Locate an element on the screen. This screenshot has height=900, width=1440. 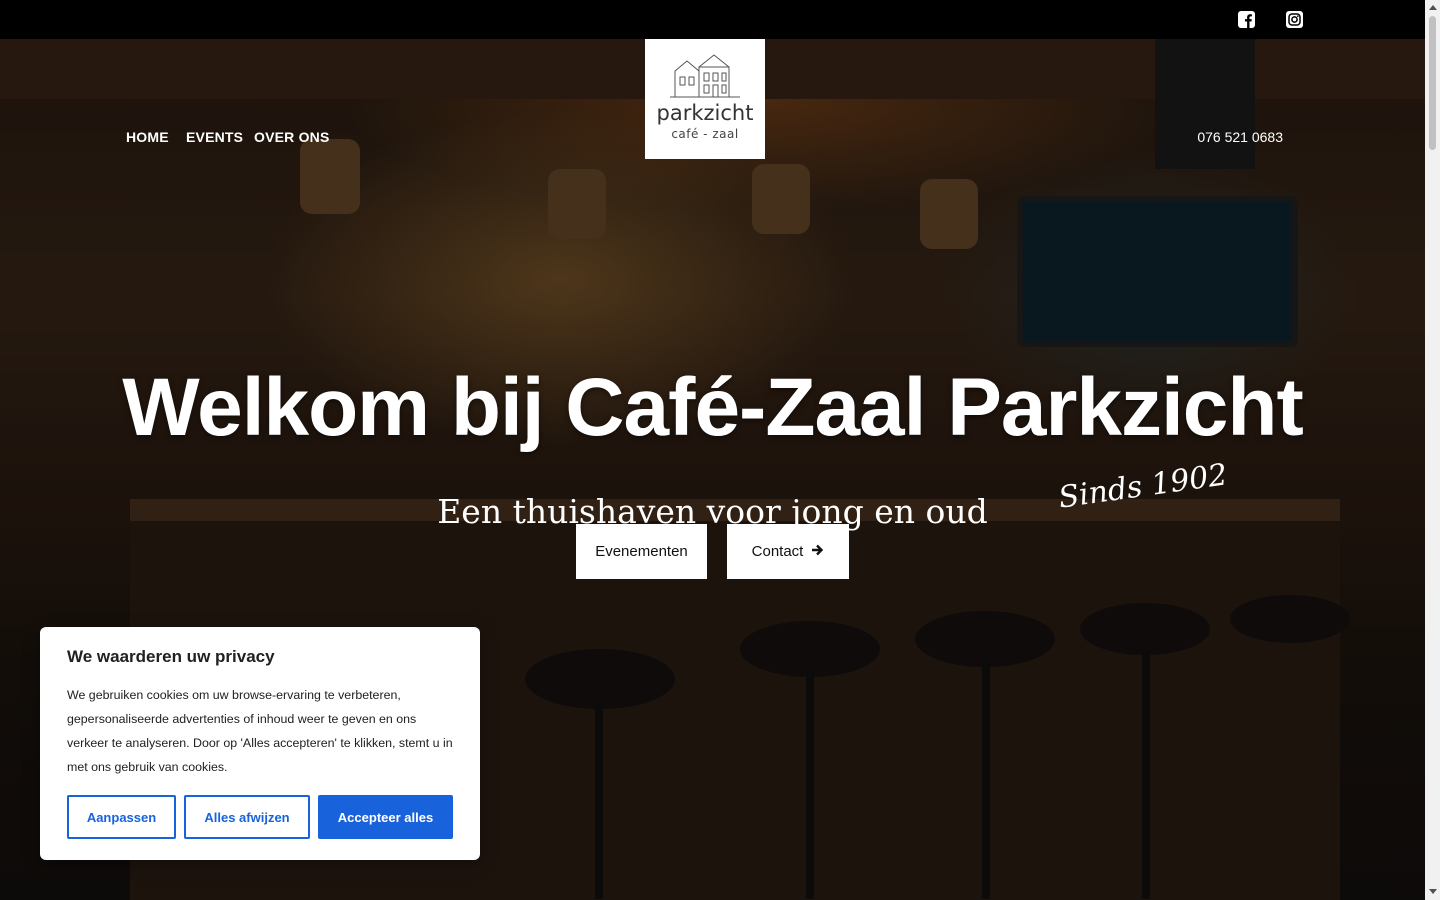
instagram-icon is located at coordinates (1294, 19).